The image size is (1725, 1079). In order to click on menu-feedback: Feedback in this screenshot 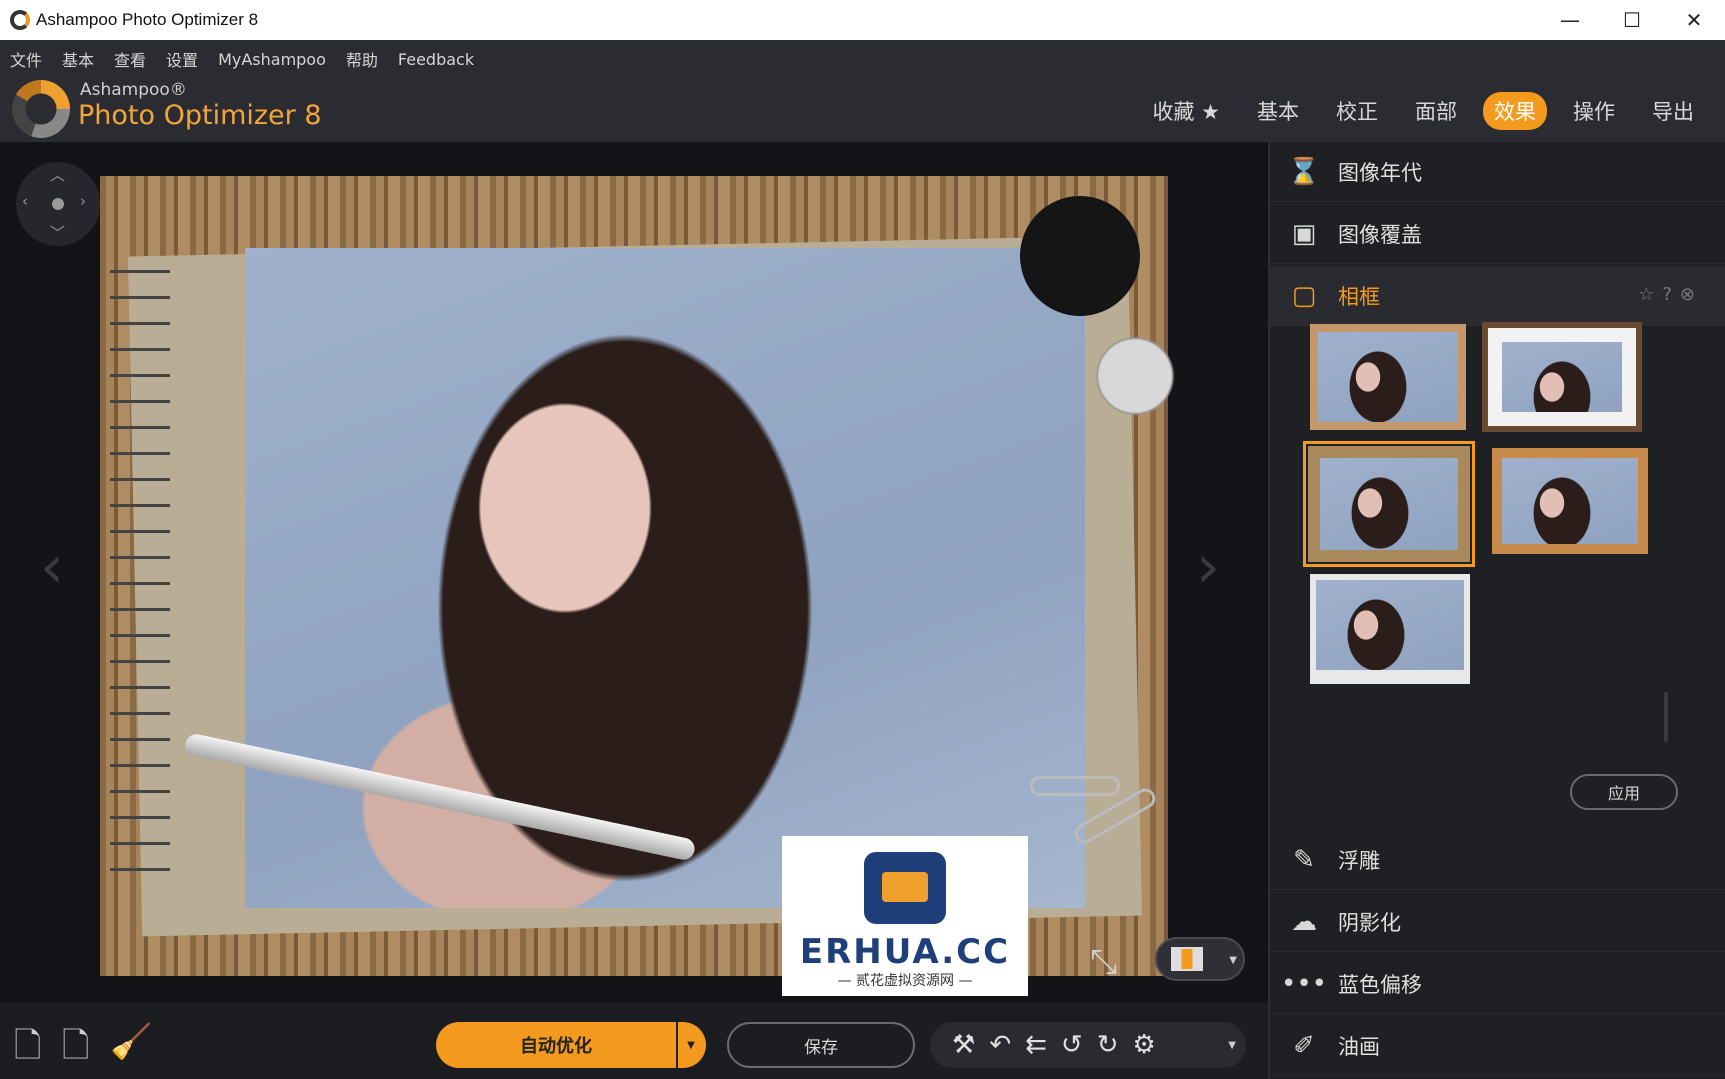, I will do `click(436, 59)`.